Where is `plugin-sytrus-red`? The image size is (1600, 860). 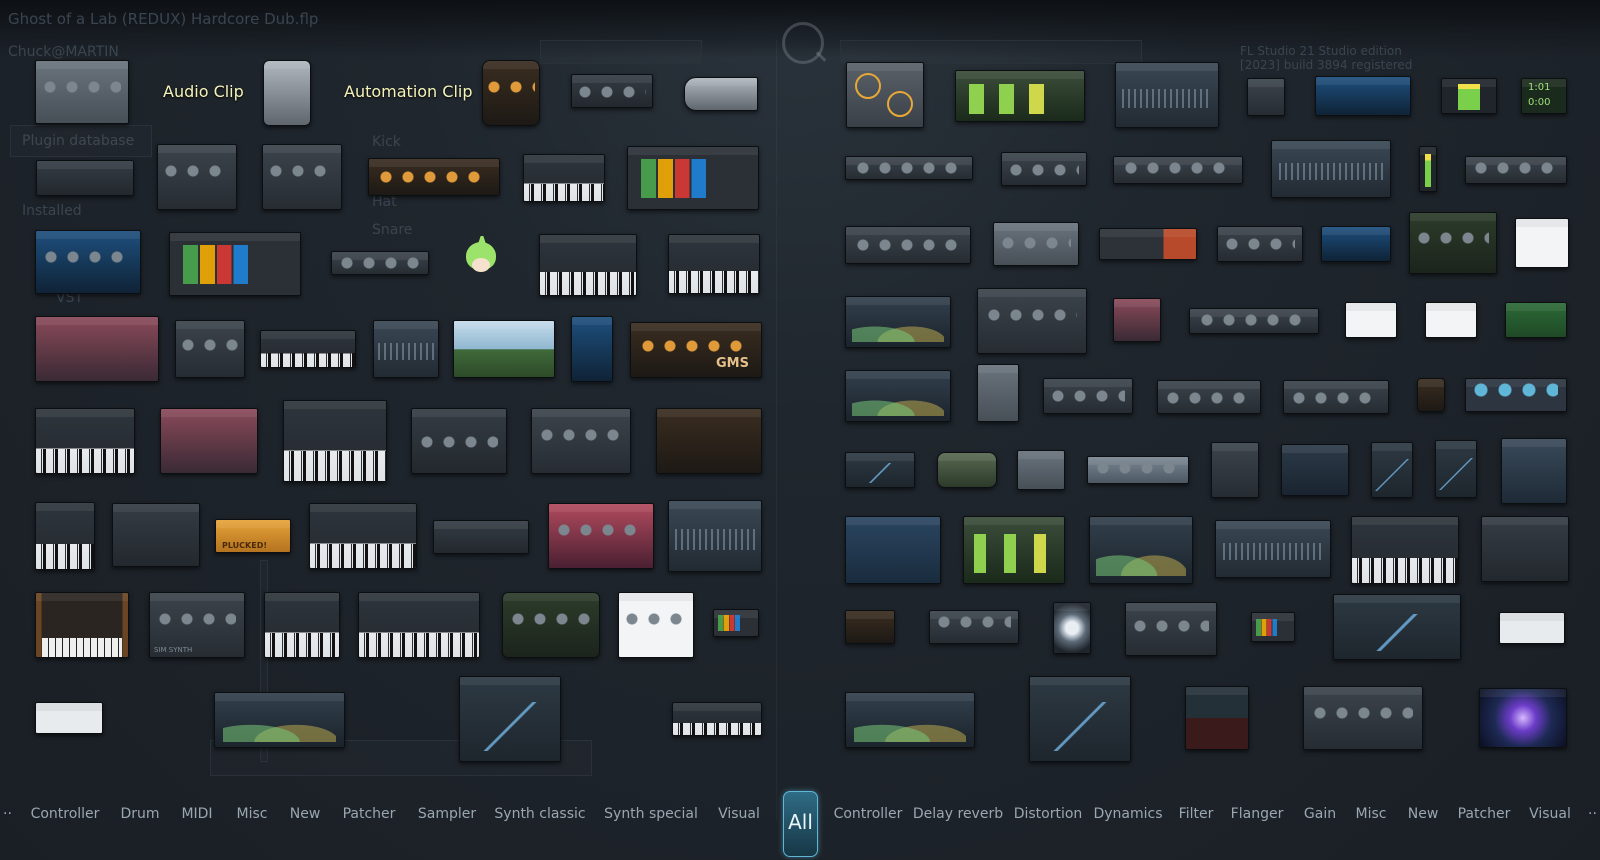
plugin-sytrus-red is located at coordinates (601, 536).